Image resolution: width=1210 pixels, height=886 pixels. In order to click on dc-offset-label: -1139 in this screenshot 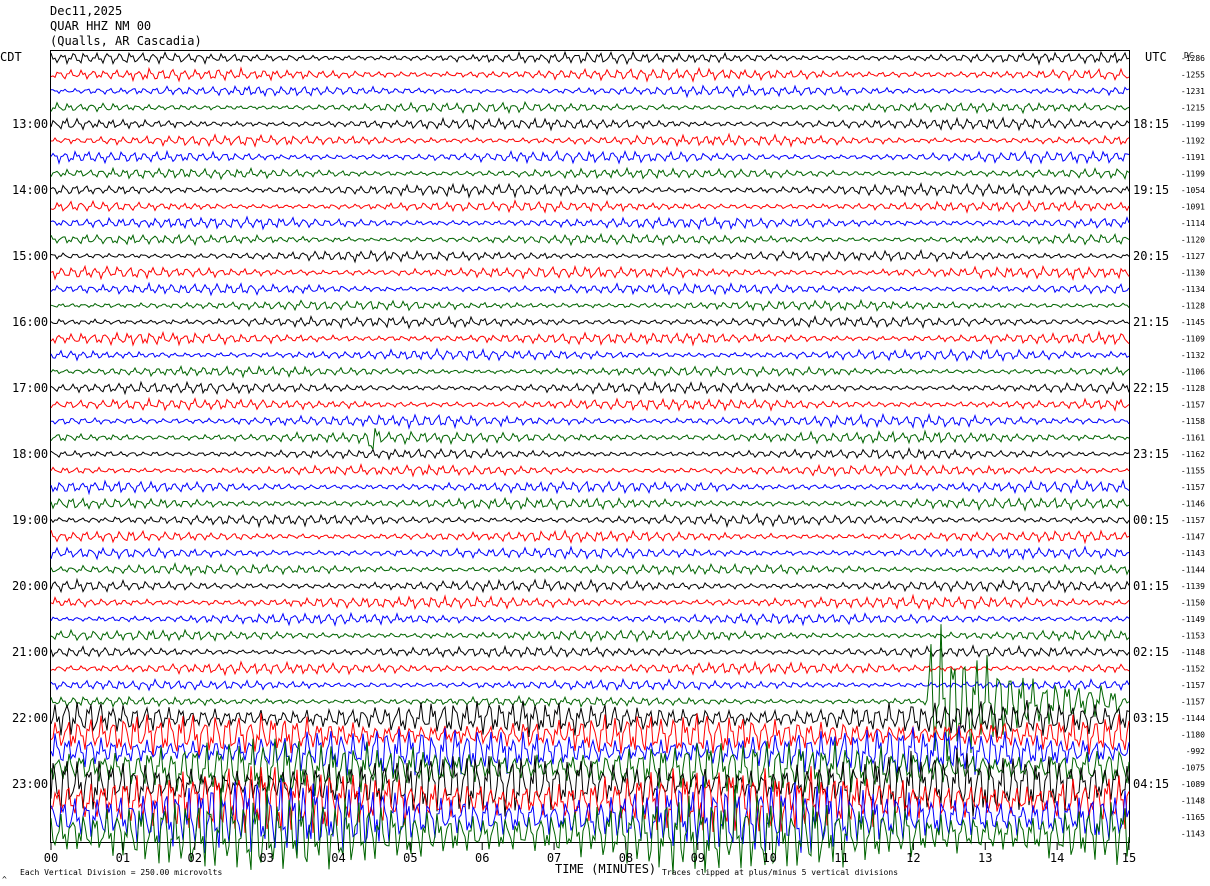, I will do `click(1193, 586)`.